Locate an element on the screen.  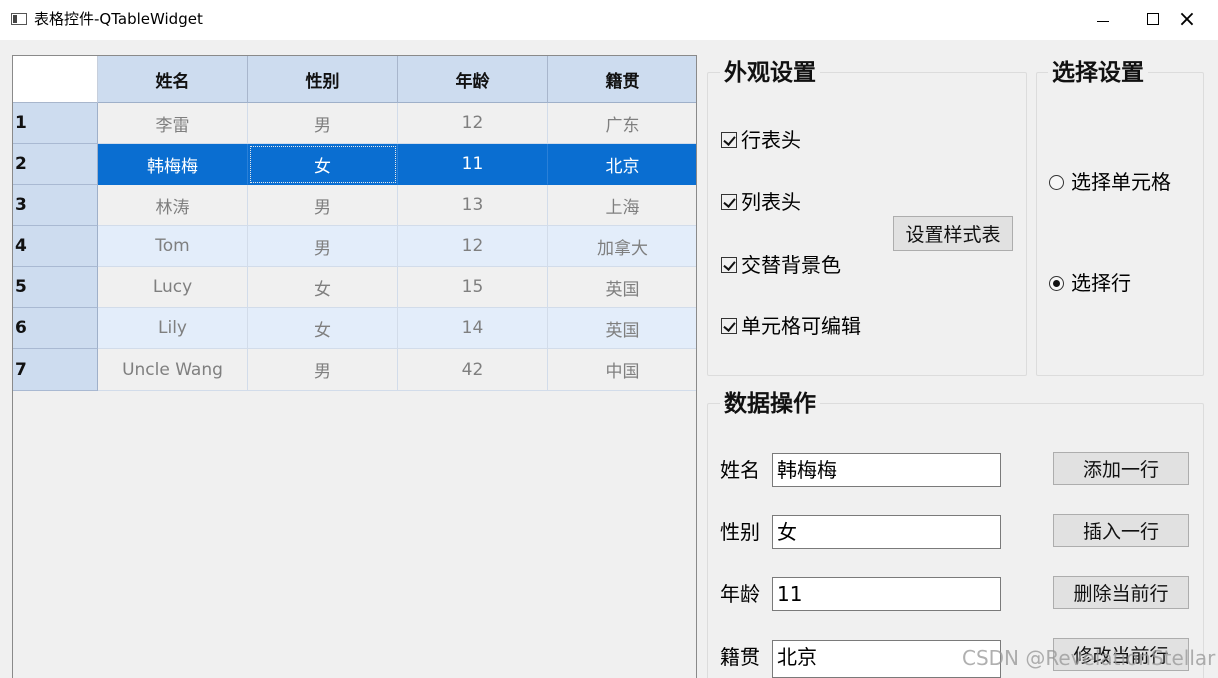
name-field: 韩梅梅 is located at coordinates (886, 470).